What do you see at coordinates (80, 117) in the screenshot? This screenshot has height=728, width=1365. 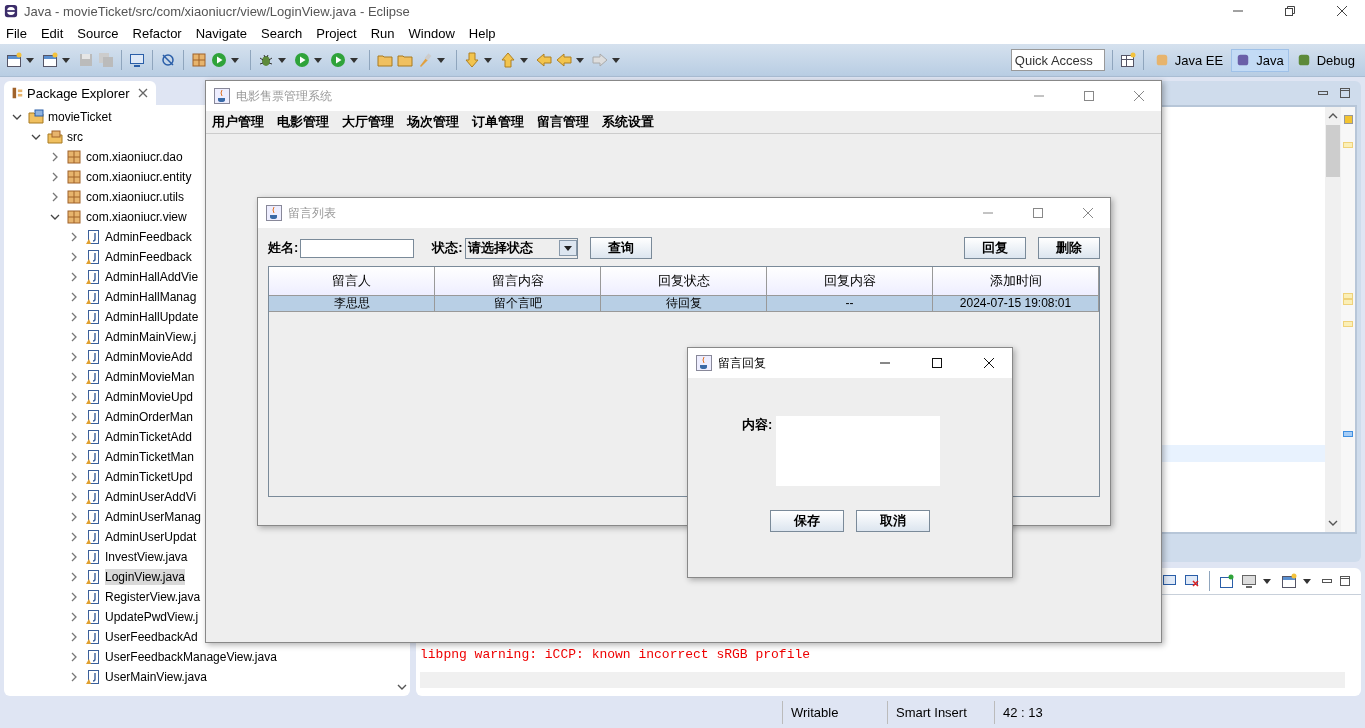 I see `tree-item: movieTicket` at bounding box center [80, 117].